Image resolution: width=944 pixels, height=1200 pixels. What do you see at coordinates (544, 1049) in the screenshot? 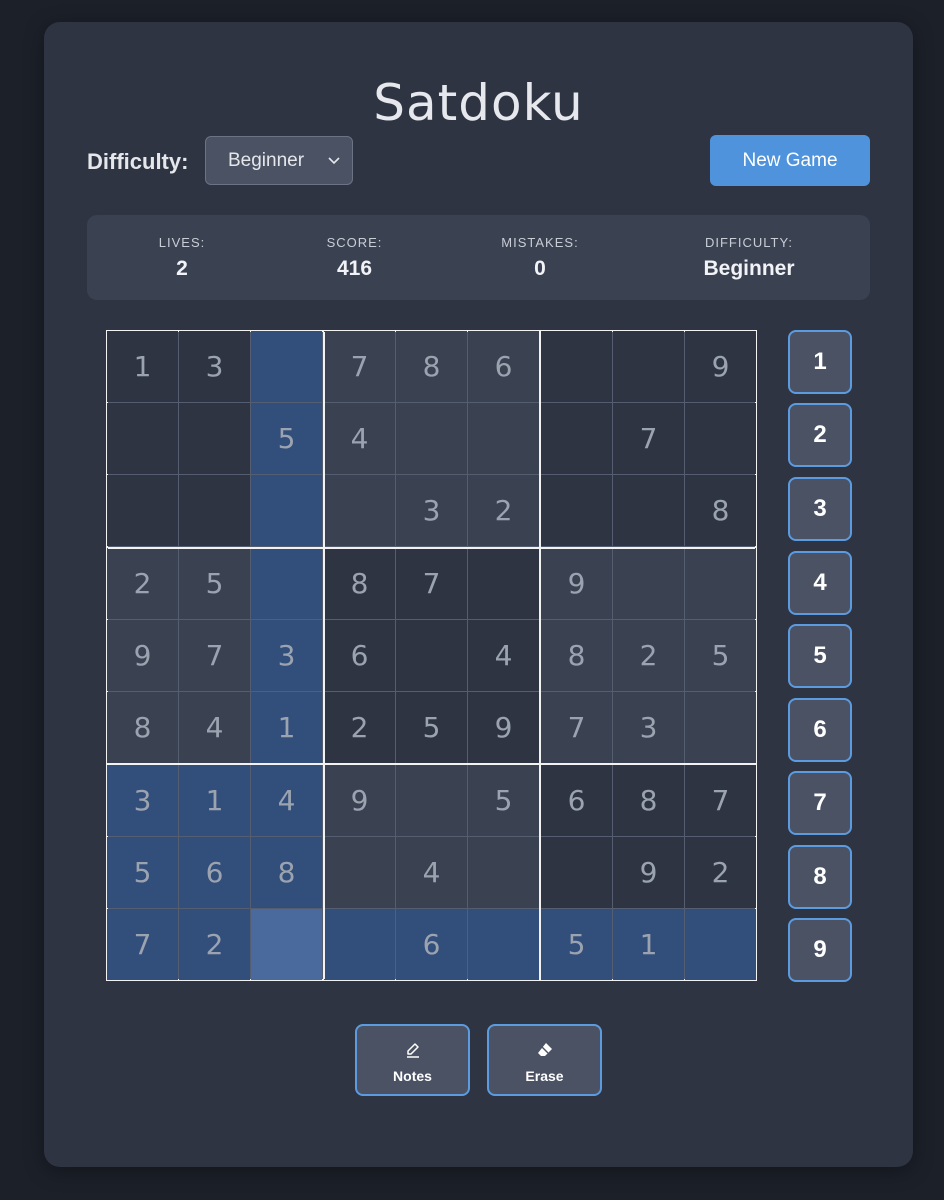
I see `eraser-icon` at bounding box center [544, 1049].